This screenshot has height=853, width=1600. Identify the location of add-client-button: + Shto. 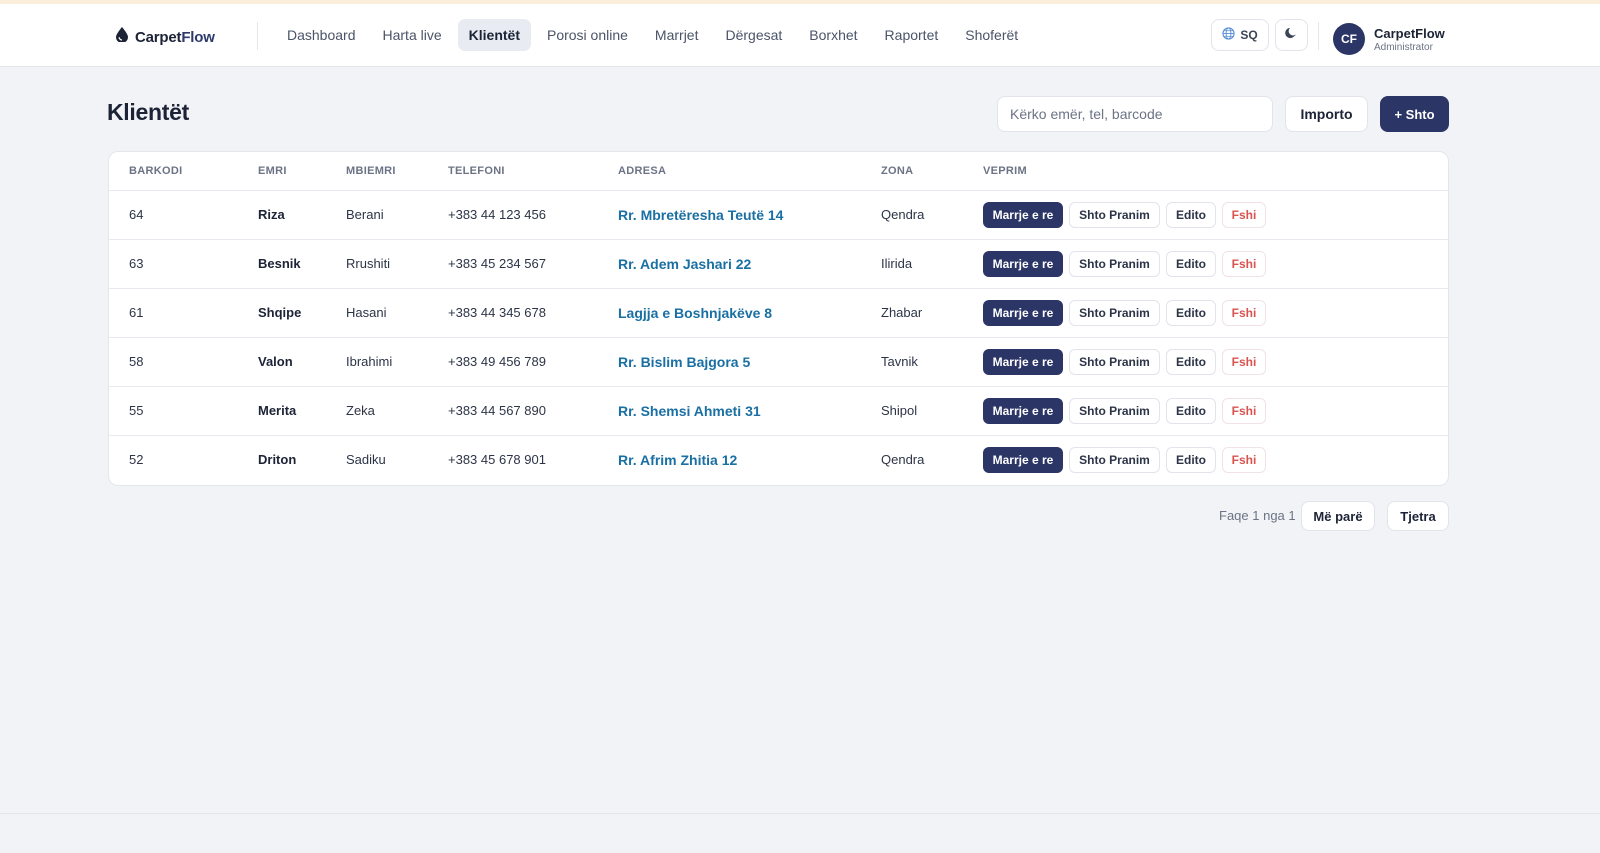
(1414, 114).